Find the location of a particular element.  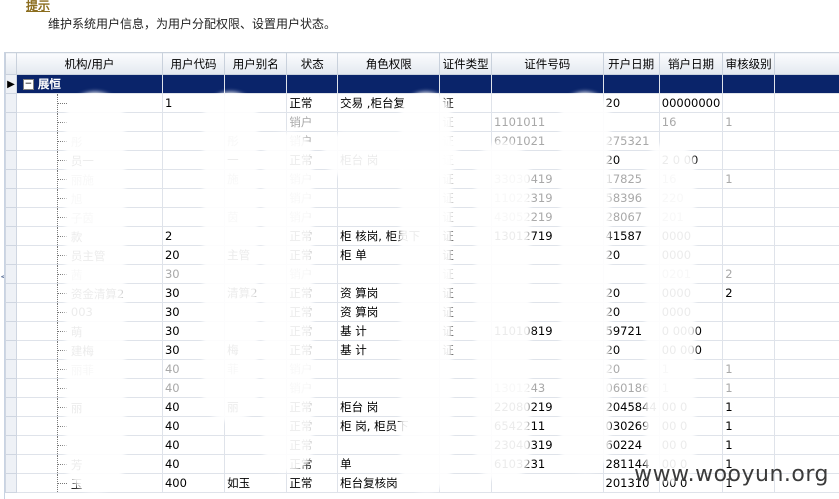

col-header-status: 状态 is located at coordinates (312, 63).